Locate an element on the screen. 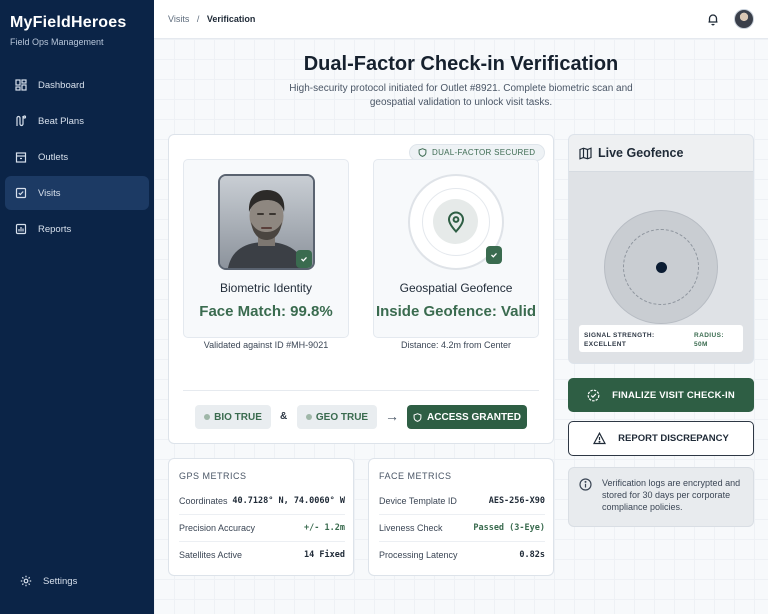 The image size is (768, 614). metric-row: Processing Latency 0.82s is located at coordinates (462, 554).